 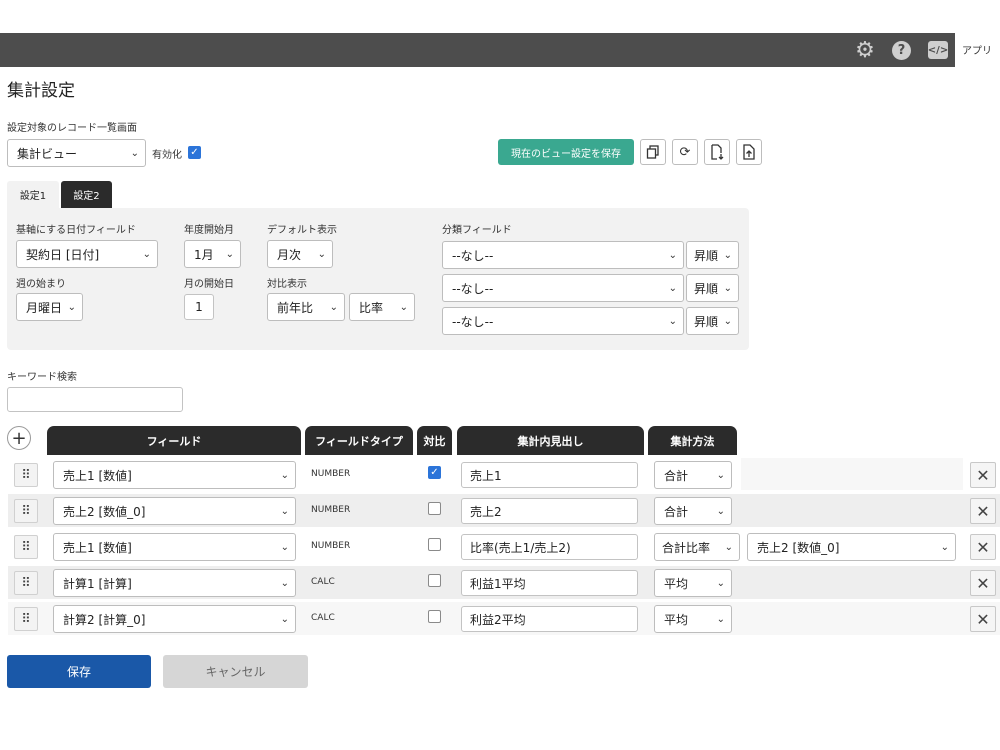 I want to click on save-view-settings-button: 現在のビュー設定を保存, so click(x=566, y=152).